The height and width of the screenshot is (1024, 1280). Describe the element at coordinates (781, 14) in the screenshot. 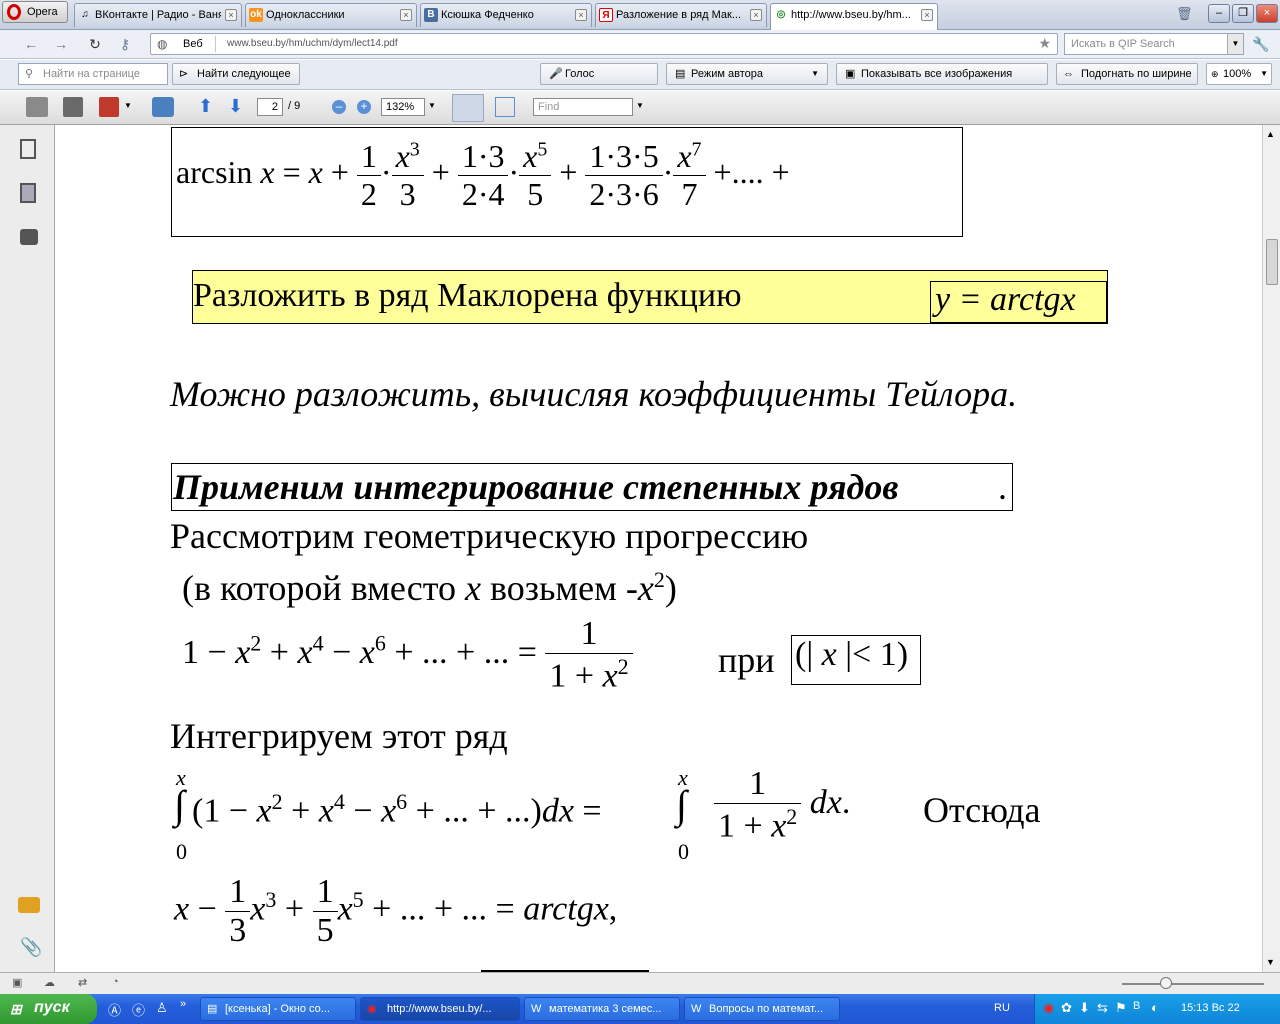

I see `opera-icon: ◎` at that location.